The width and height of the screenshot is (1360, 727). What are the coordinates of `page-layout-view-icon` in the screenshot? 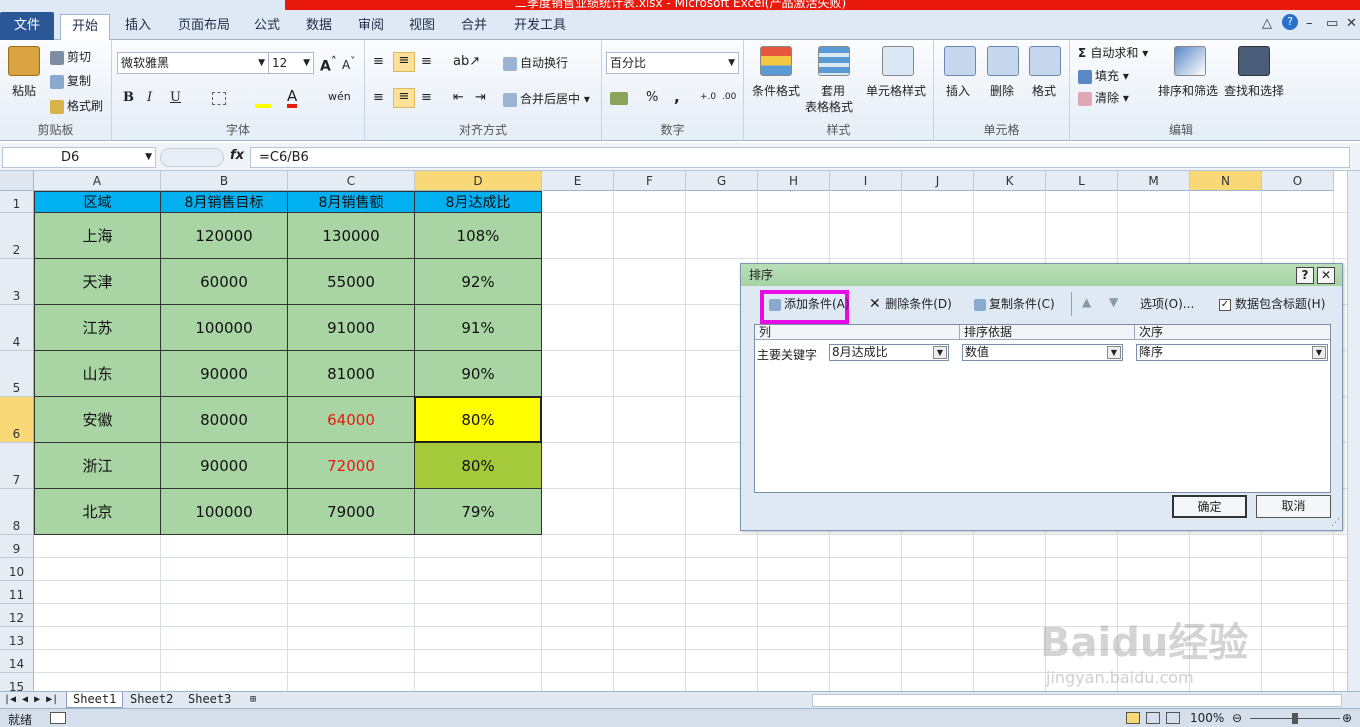 It's located at (1153, 718).